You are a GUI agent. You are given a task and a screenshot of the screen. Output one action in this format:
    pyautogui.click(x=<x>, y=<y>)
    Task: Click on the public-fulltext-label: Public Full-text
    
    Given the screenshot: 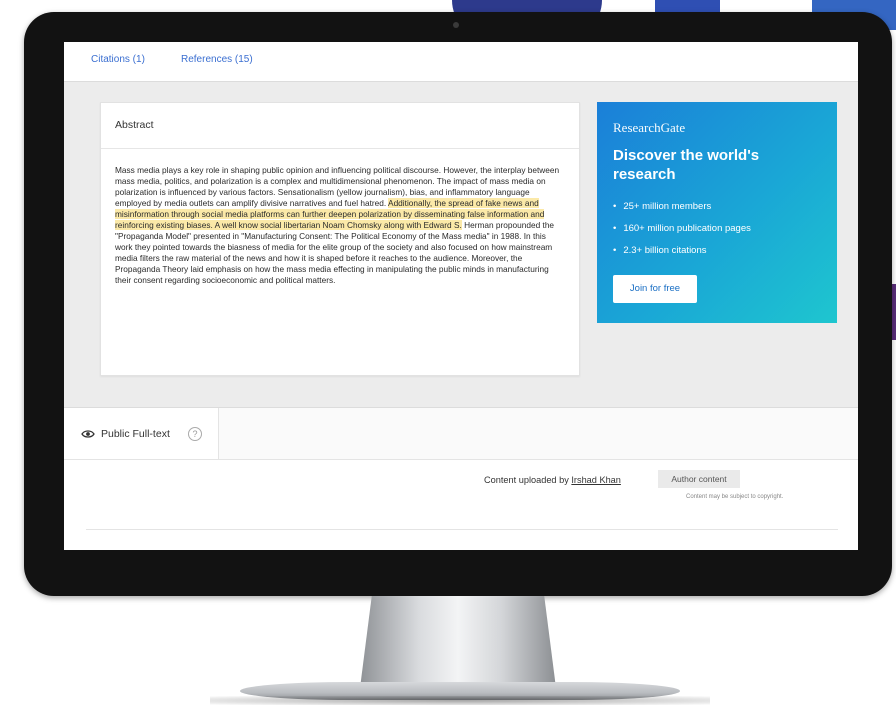 What is the action you would take?
    pyautogui.click(x=135, y=434)
    